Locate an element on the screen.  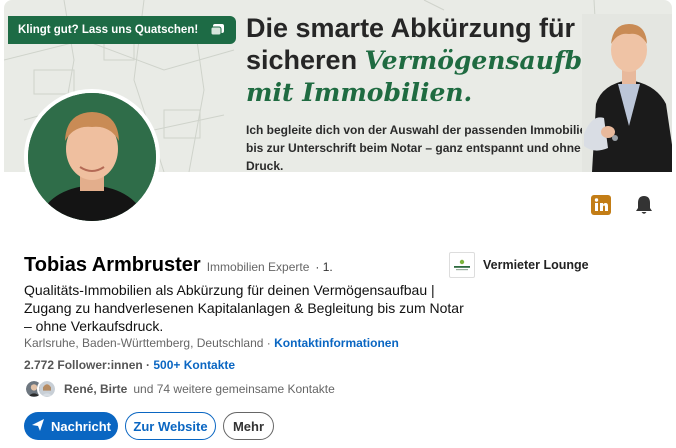
avatar-photo is located at coordinates (92, 157).